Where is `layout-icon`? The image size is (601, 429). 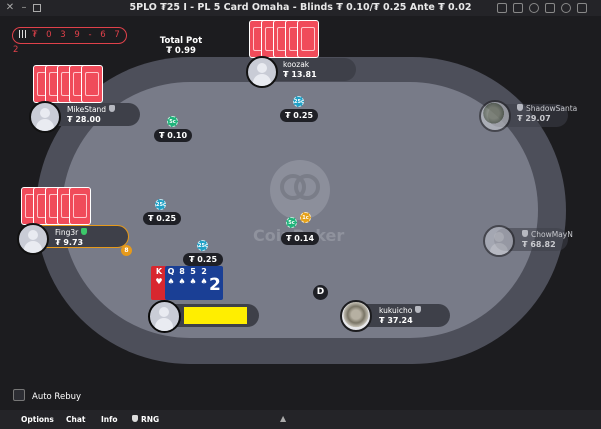 layout-icon is located at coordinates (518, 8).